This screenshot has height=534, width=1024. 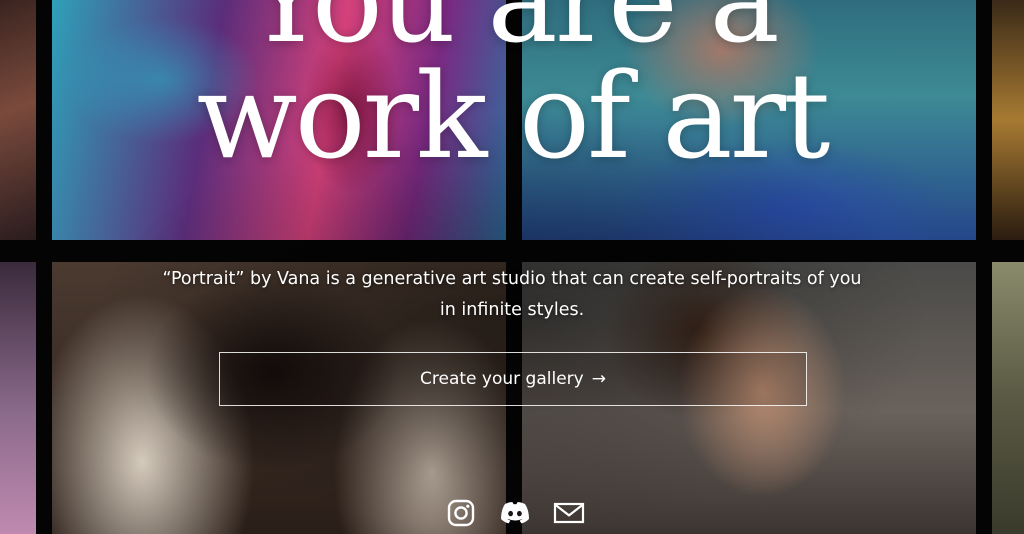 I want to click on instagram-link, so click(x=461, y=513).